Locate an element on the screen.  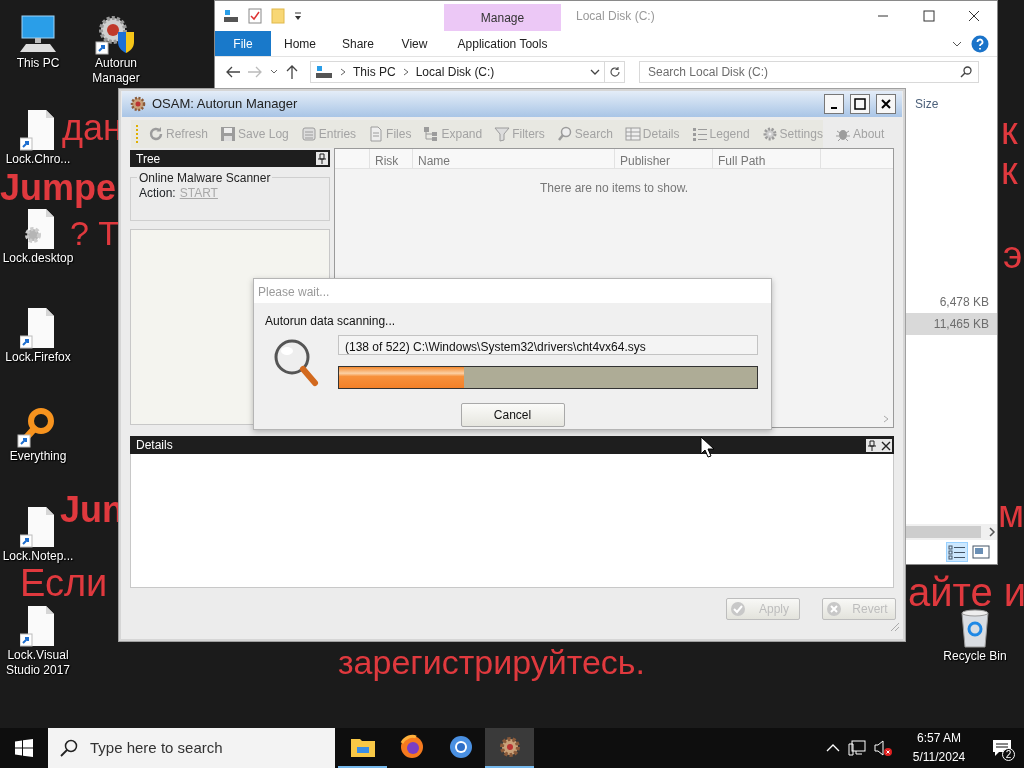
cancel-button: Cancel is located at coordinates (512, 415).